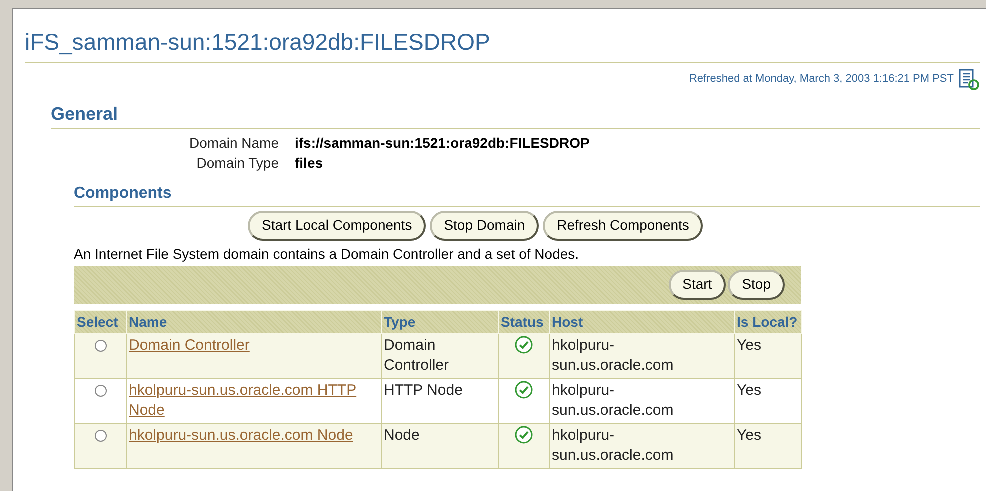 Image resolution: width=986 pixels, height=491 pixels. I want to click on section-heading: General, so click(84, 114).